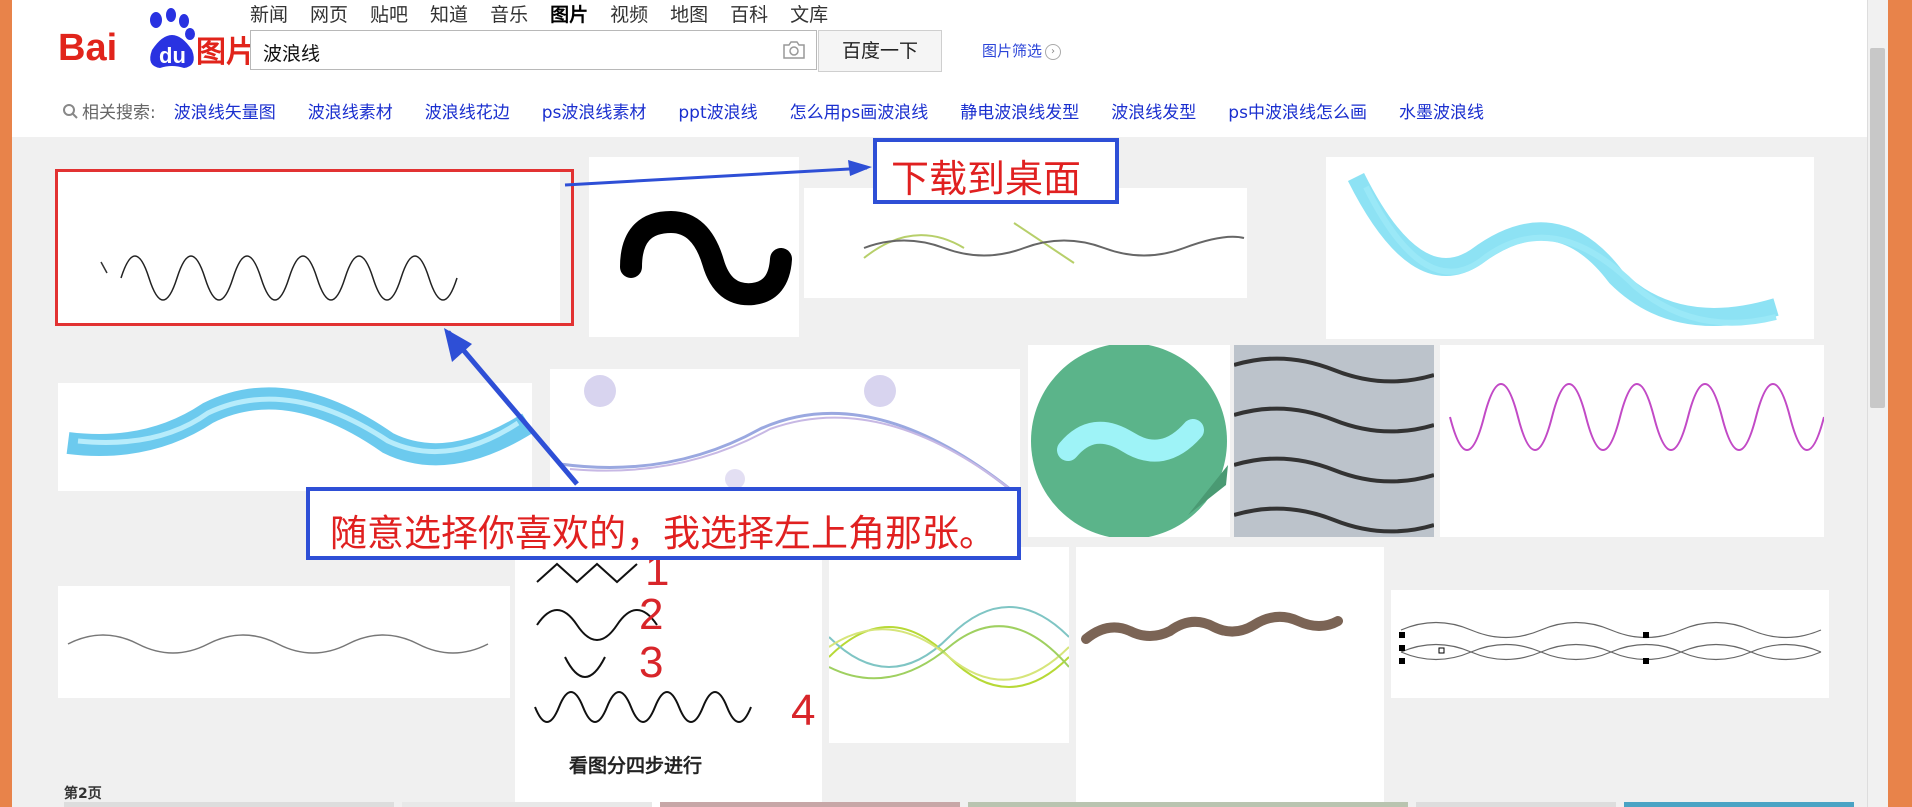 This screenshot has width=1912, height=807. What do you see at coordinates (635, 765) in the screenshot?
I see `steps-caption: 看图分四步进行` at bounding box center [635, 765].